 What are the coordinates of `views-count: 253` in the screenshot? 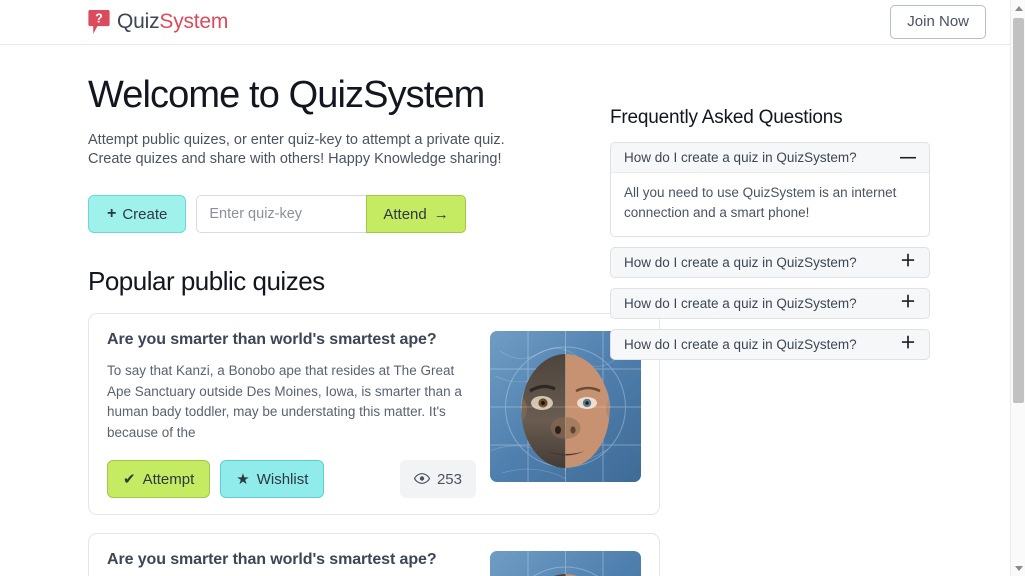 It's located at (449, 479).